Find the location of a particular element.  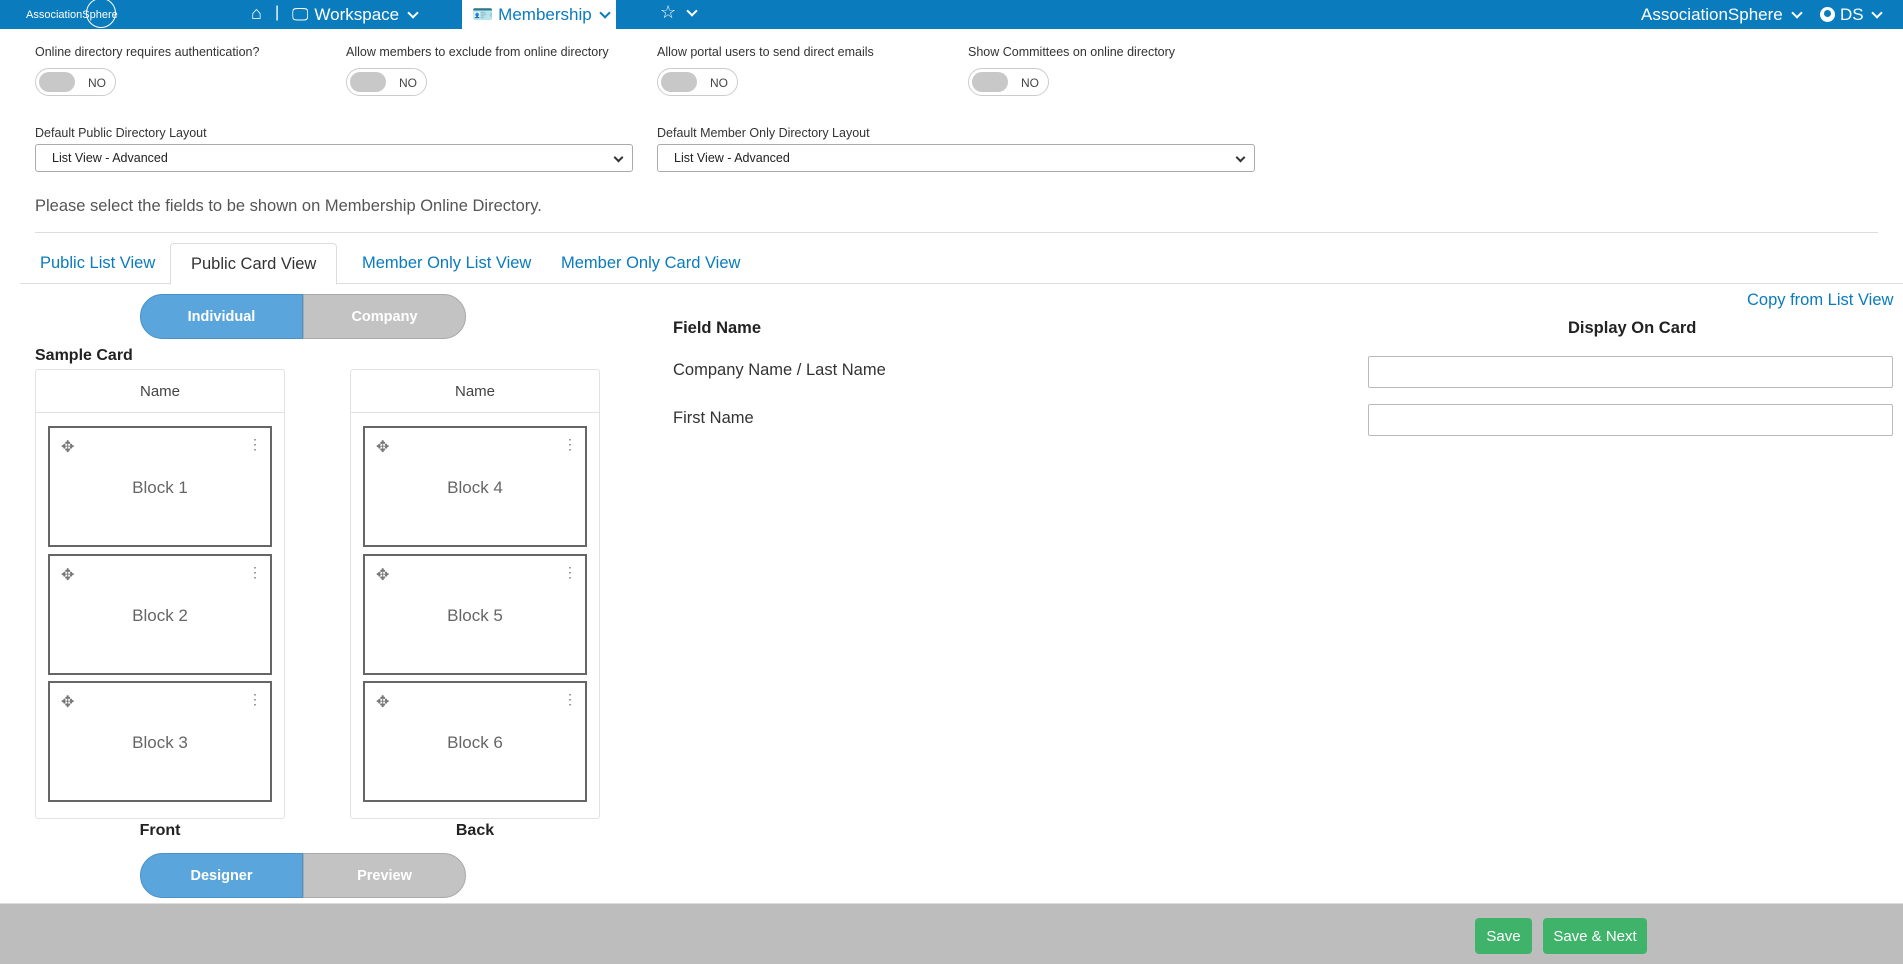

block-label: Block 1 is located at coordinates (160, 487).